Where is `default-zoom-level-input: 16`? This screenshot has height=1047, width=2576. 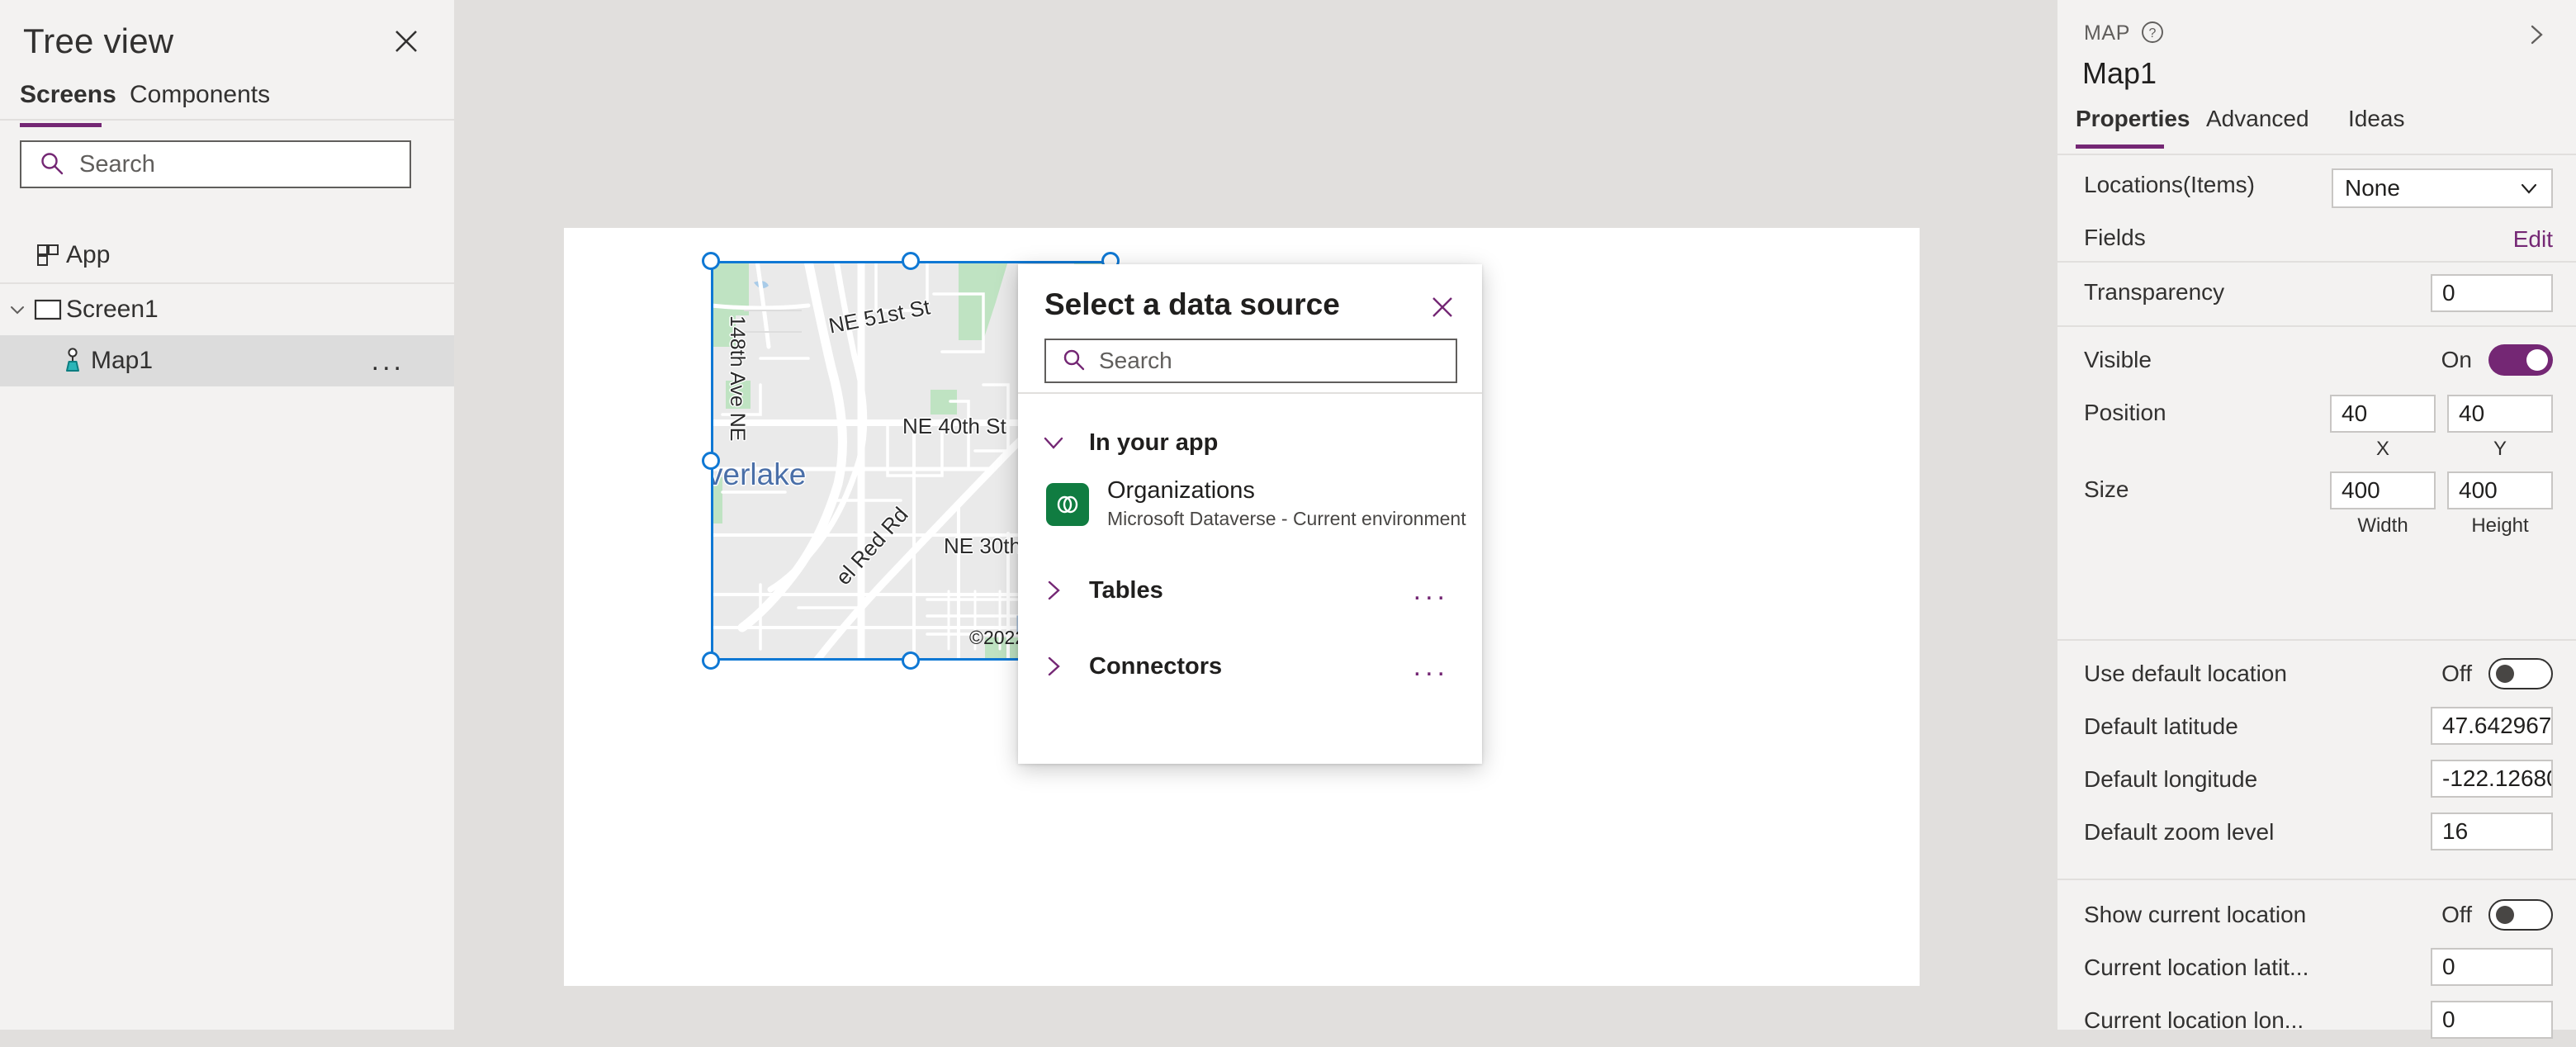
default-zoom-level-input: 16 is located at coordinates (2492, 831).